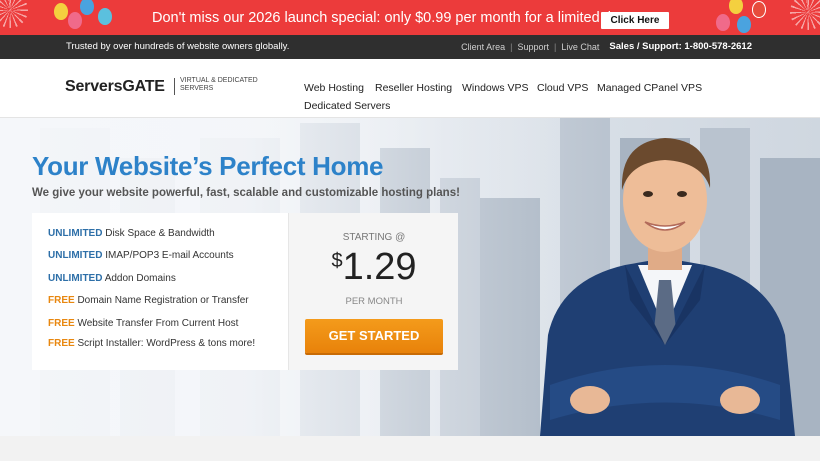 The width and height of the screenshot is (820, 461). What do you see at coordinates (374, 301) in the screenshot?
I see `price-period: PER MONTH` at bounding box center [374, 301].